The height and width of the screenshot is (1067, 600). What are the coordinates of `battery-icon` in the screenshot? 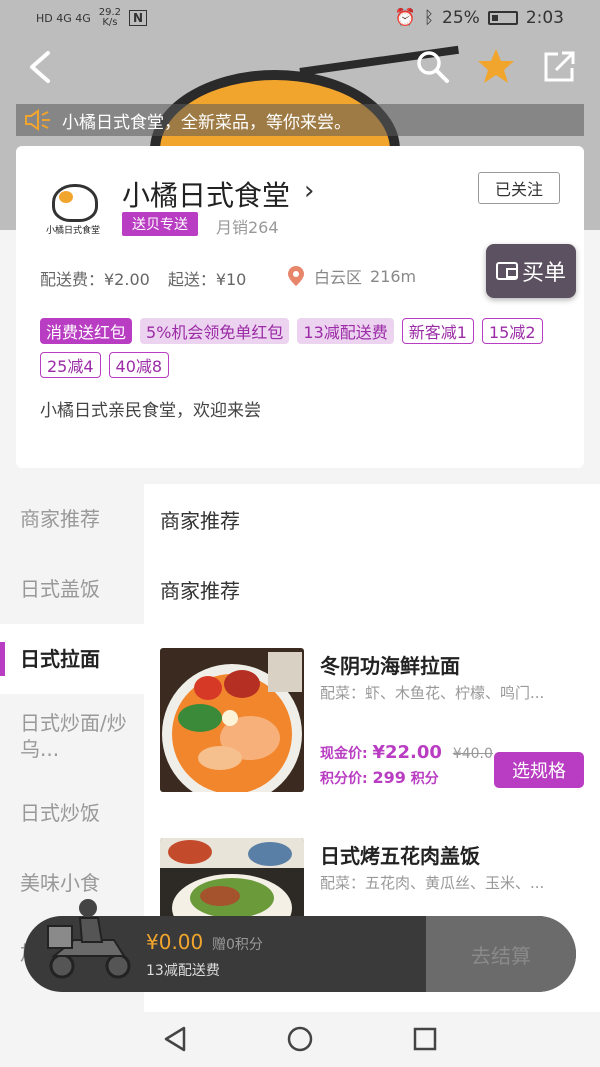 It's located at (502, 18).